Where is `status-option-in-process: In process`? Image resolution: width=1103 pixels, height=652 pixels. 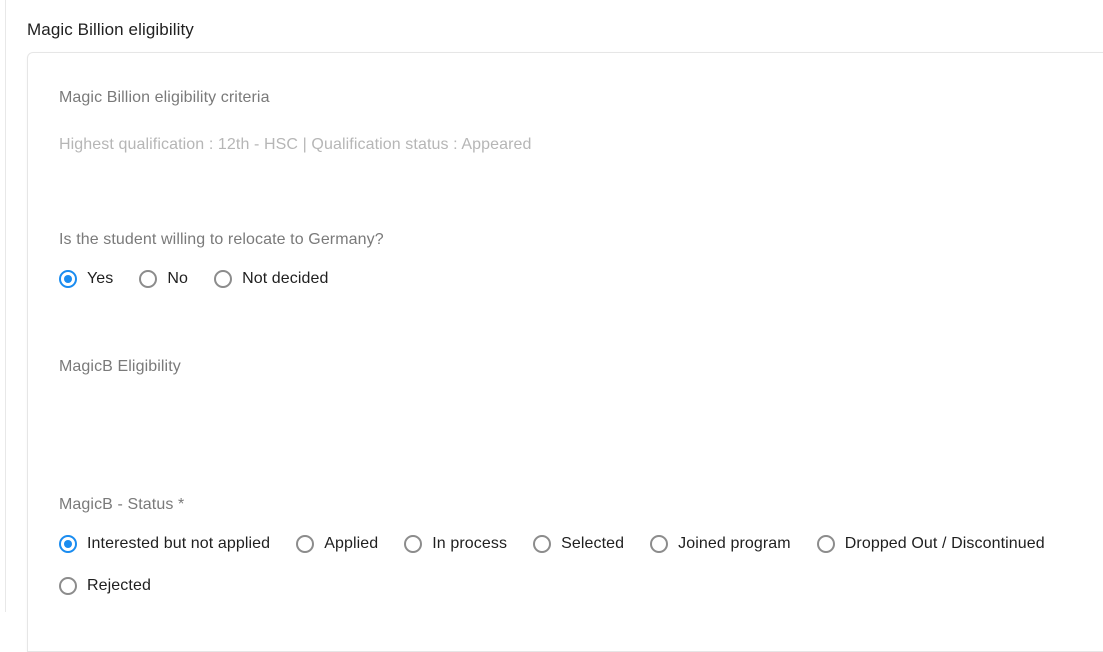
status-option-in-process: In process is located at coordinates (455, 544).